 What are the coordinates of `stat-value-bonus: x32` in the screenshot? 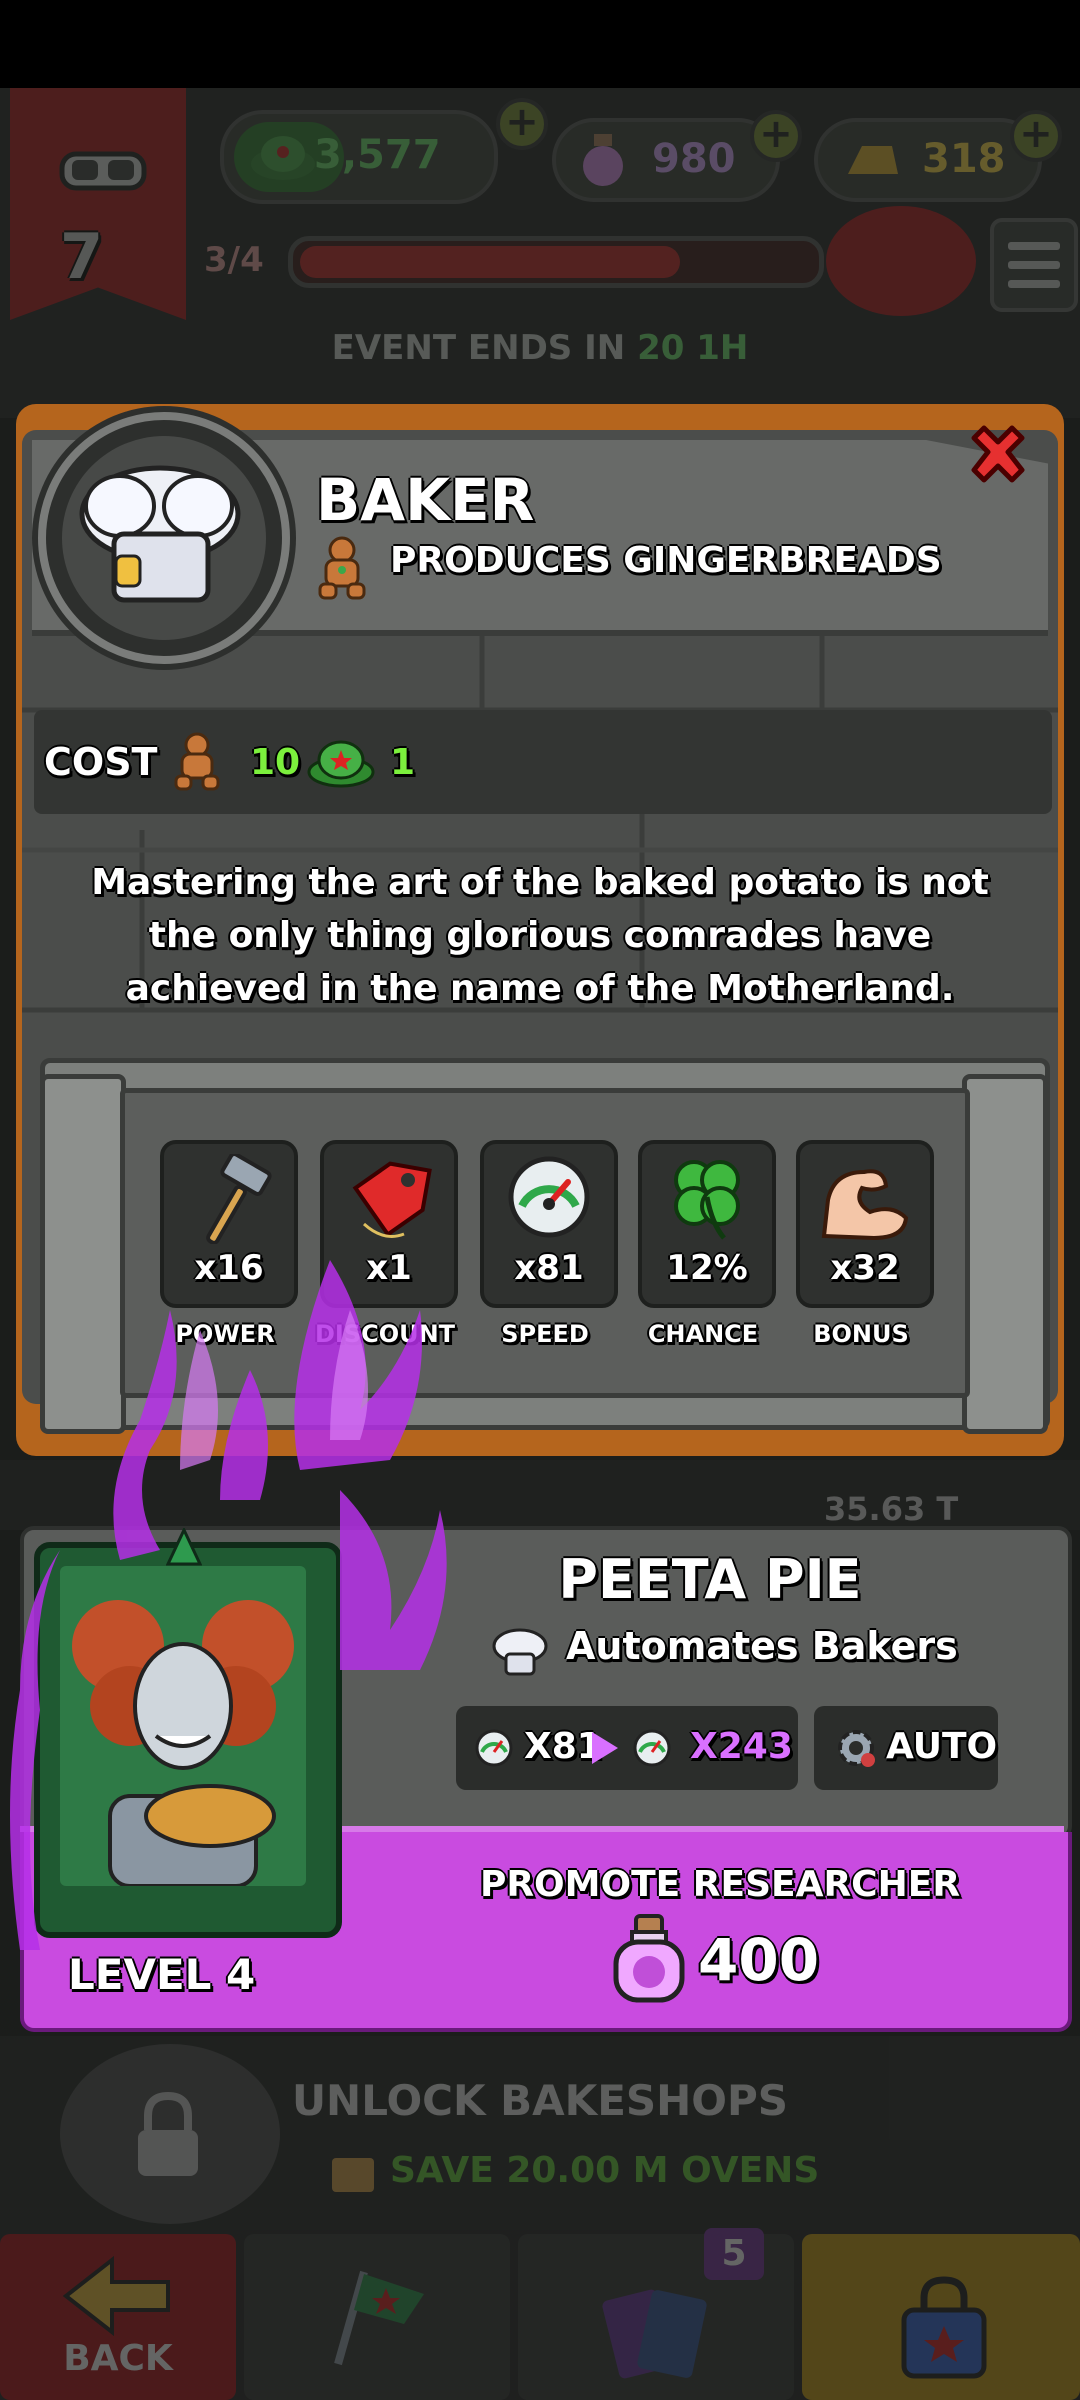 It's located at (865, 1268).